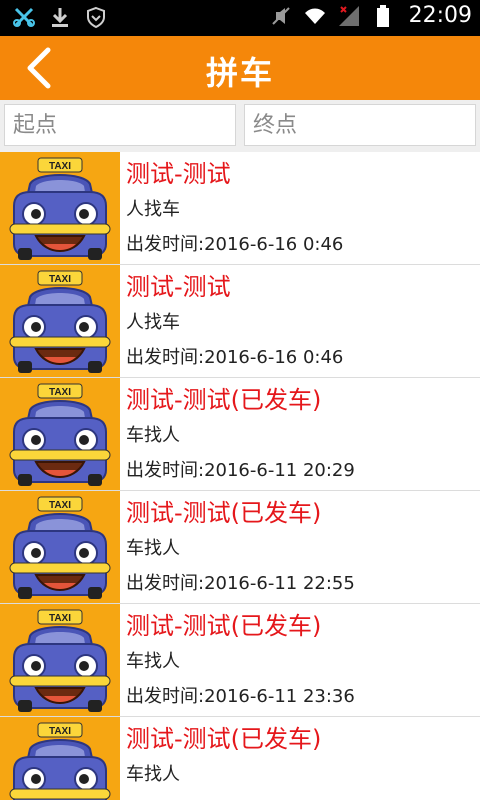  Describe the element at coordinates (348, 15) in the screenshot. I see `signal-icon` at that location.